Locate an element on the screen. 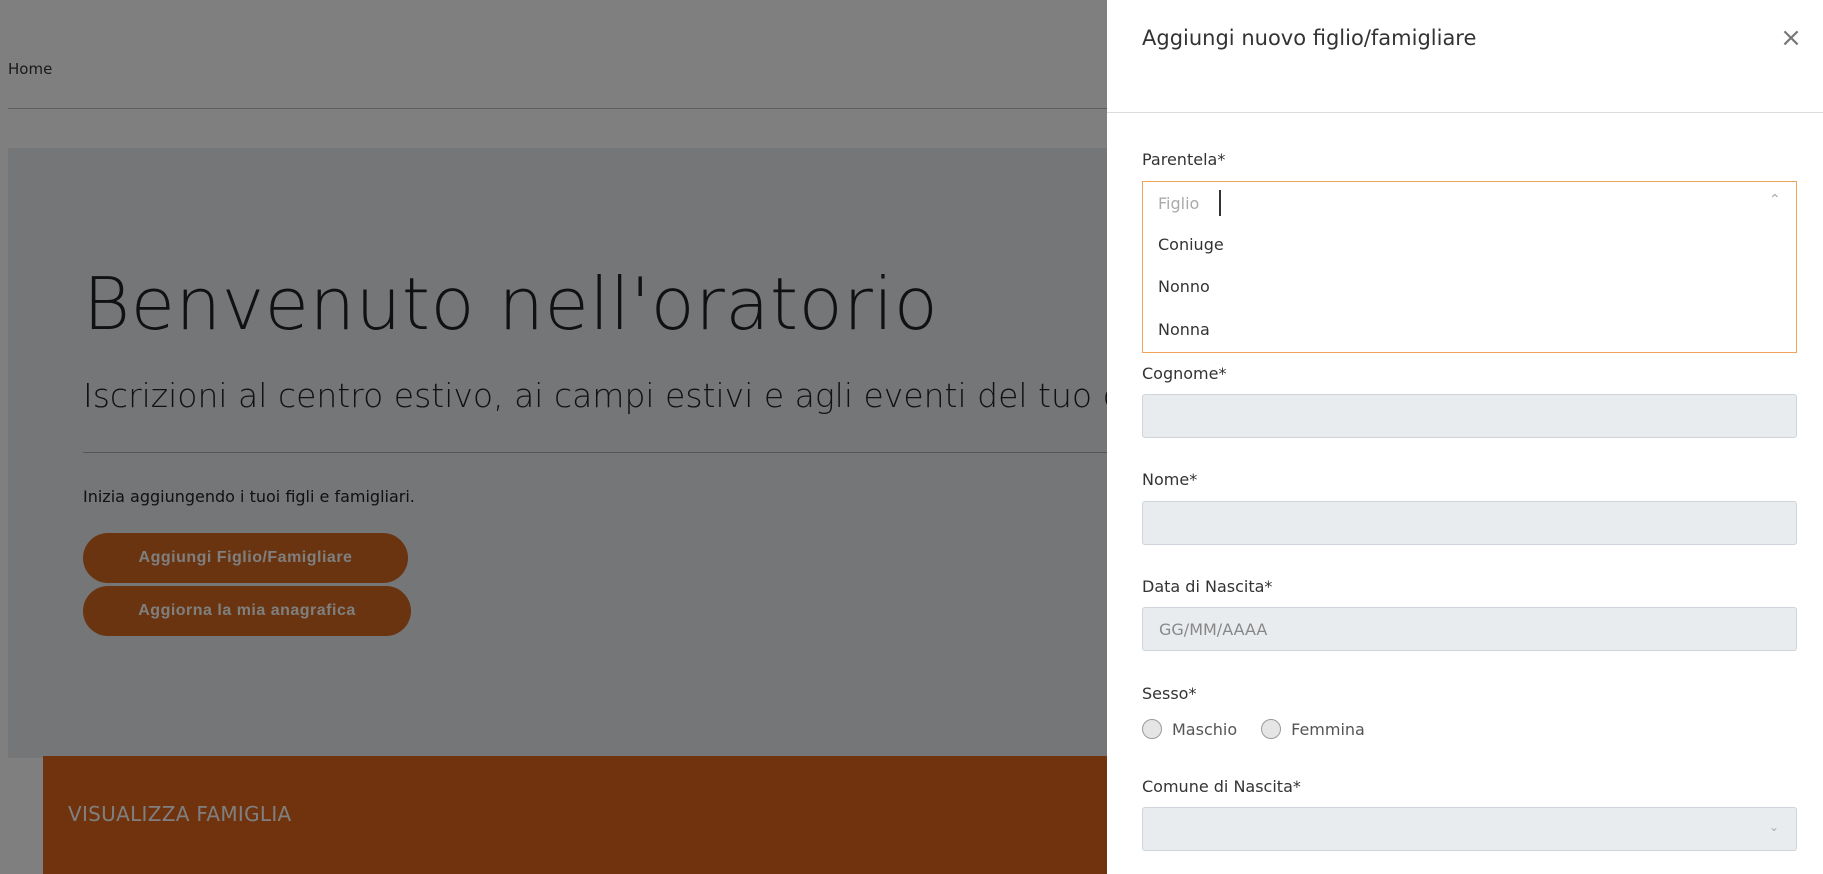 The width and height of the screenshot is (1823, 874). parentela-select: Figlio ⌃ Coniuge Nonno Nonna is located at coordinates (1469, 267).